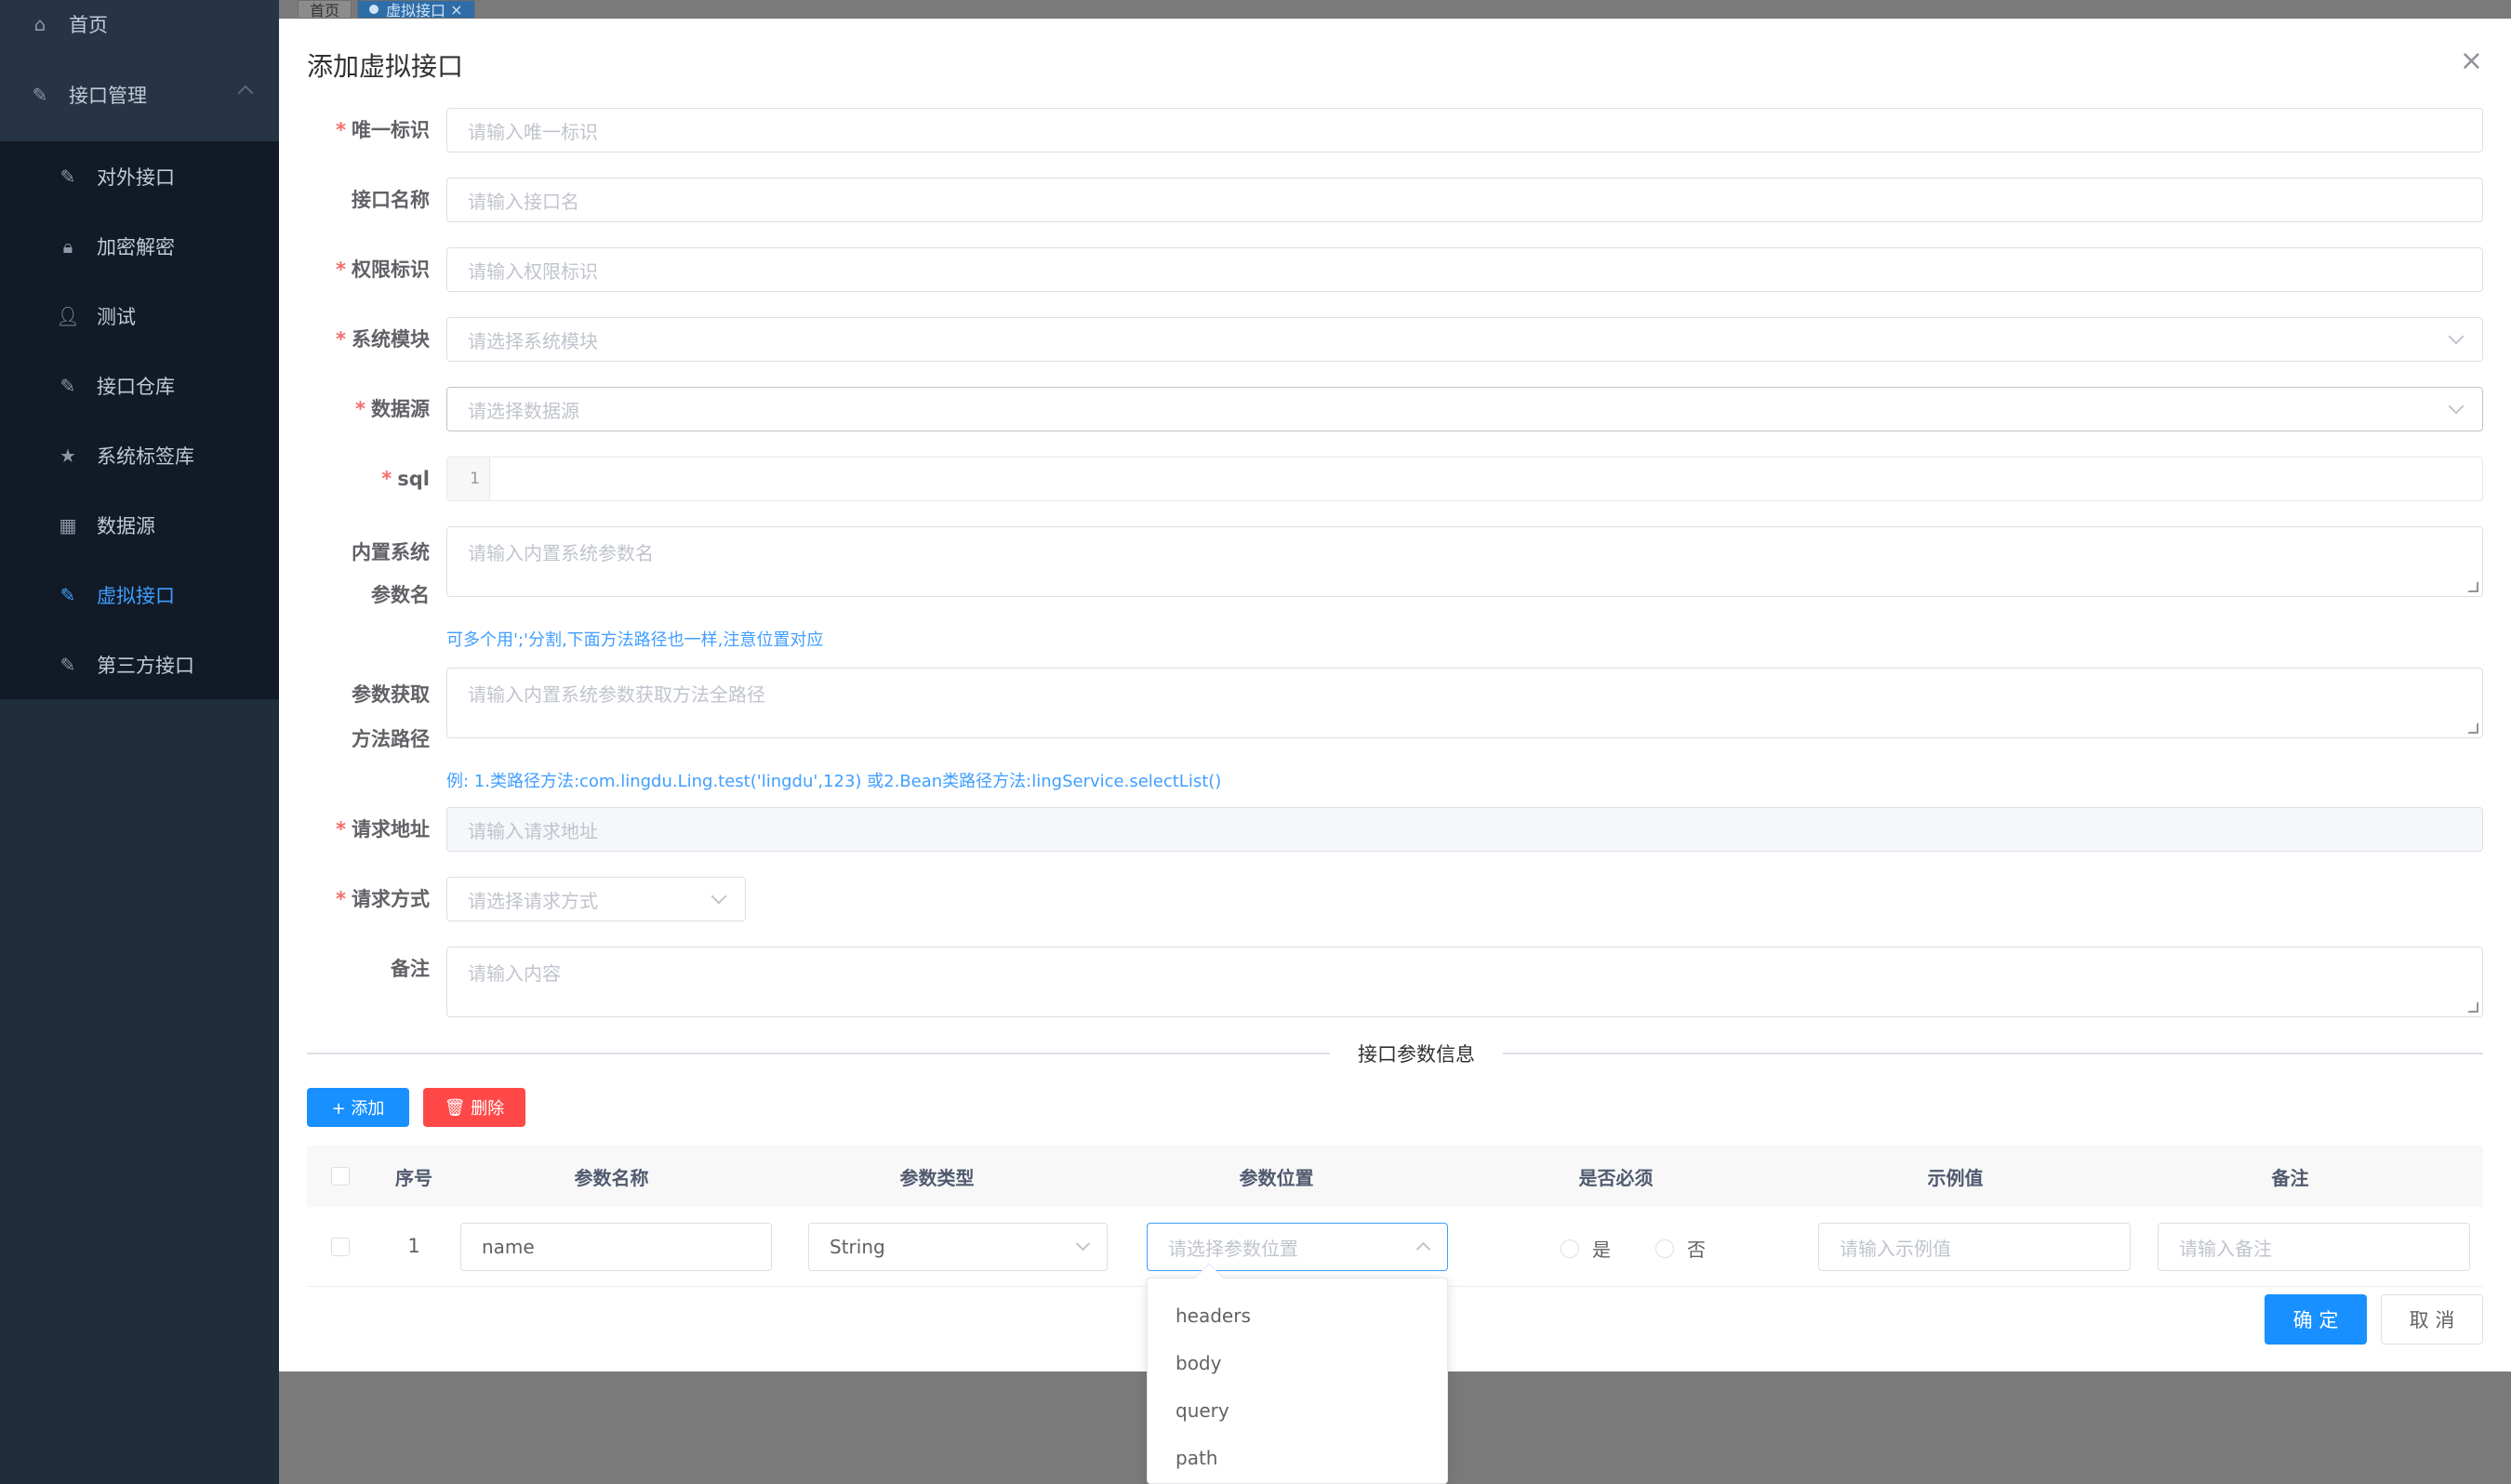 The width and height of the screenshot is (2511, 1484). What do you see at coordinates (2290, 1177) in the screenshot?
I see `column-header: 备注` at bounding box center [2290, 1177].